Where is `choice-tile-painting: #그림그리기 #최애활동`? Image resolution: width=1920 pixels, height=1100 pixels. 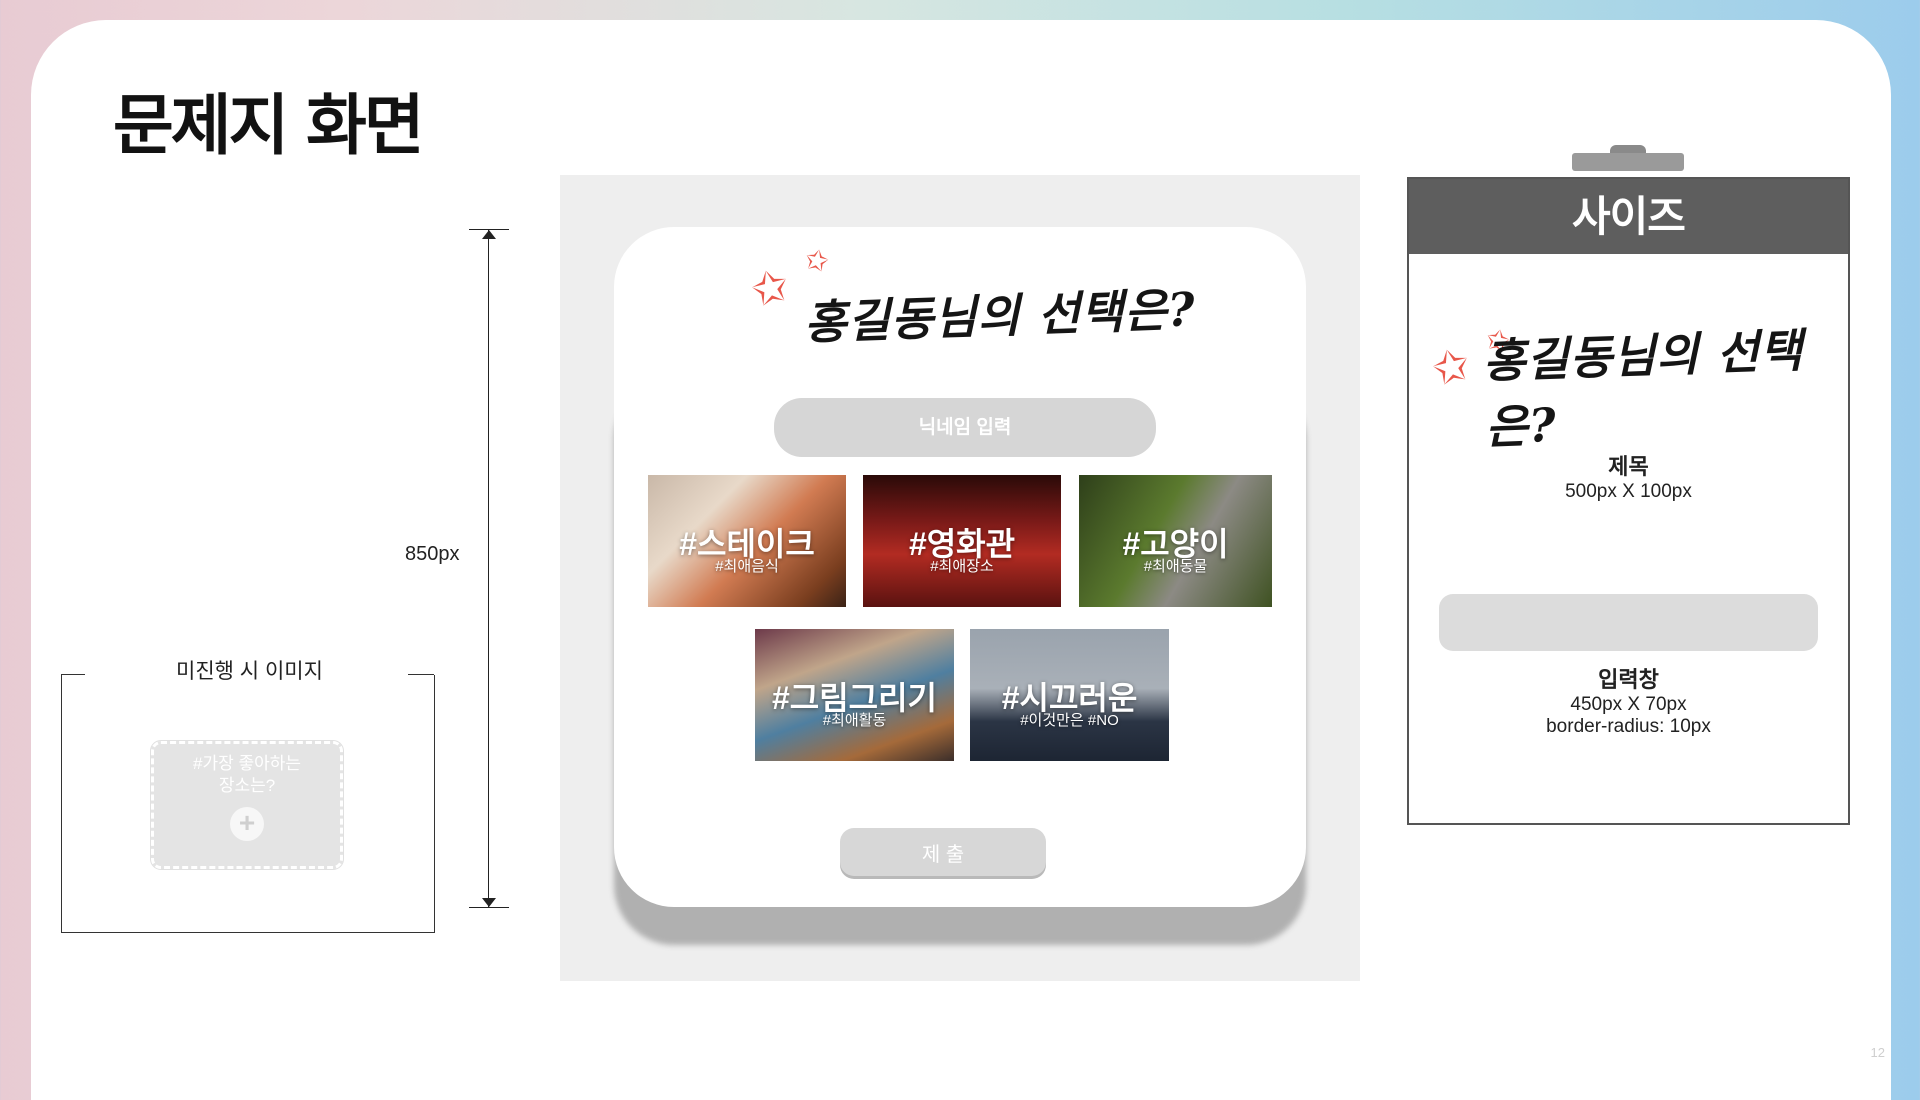
choice-tile-painting: #그림그리기 #최애활동 is located at coordinates (854, 695).